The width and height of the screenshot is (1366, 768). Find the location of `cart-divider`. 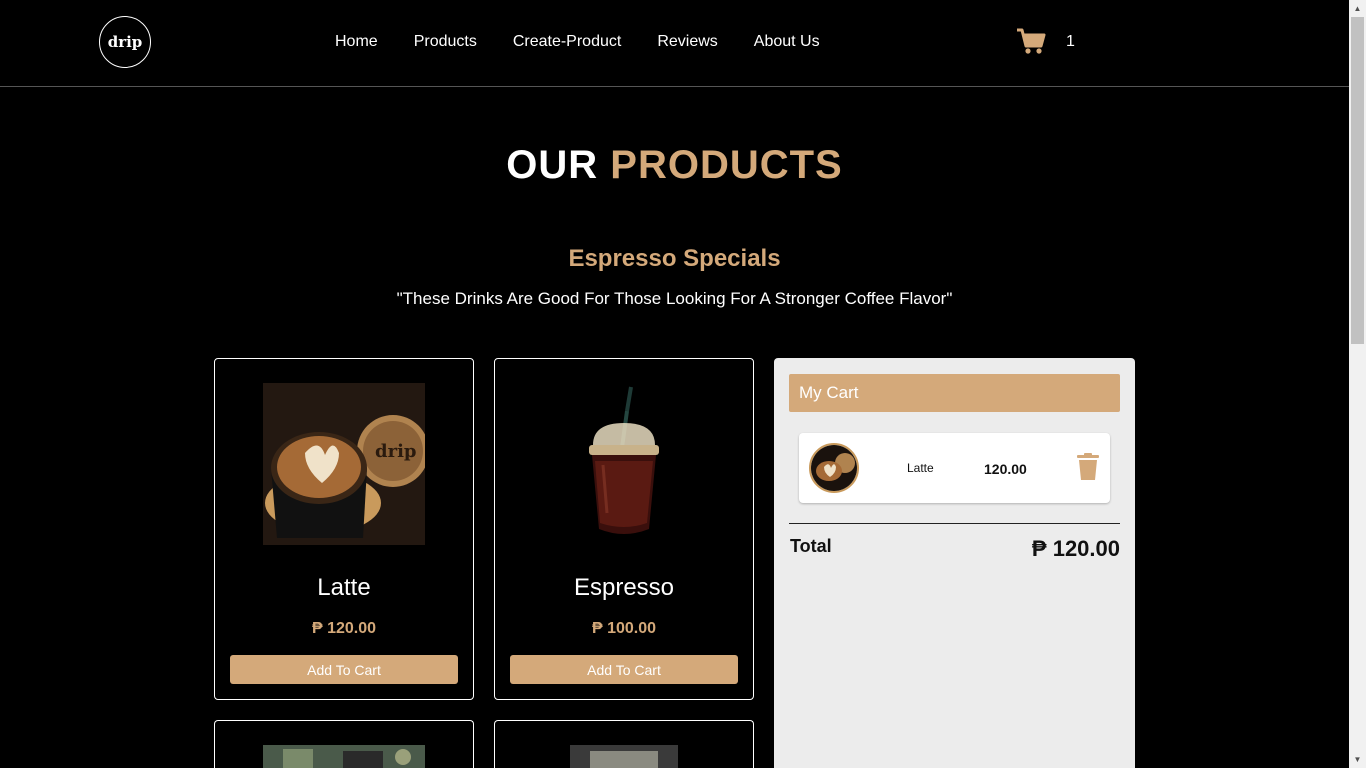

cart-divider is located at coordinates (954, 523).